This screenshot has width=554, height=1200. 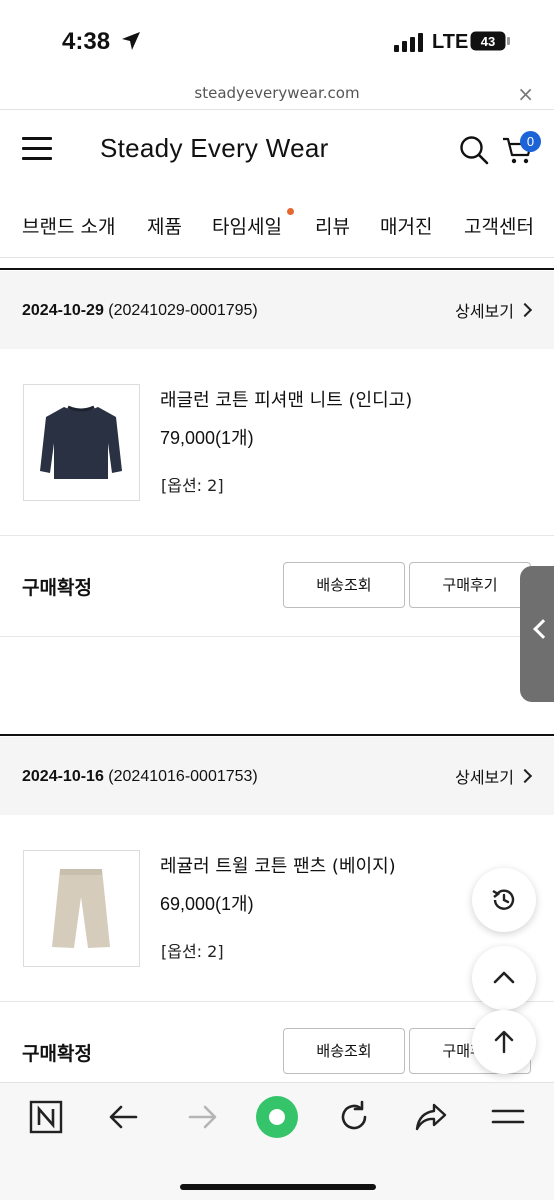 What do you see at coordinates (63, 776) in the screenshot?
I see `order-date: 2024-10-16` at bounding box center [63, 776].